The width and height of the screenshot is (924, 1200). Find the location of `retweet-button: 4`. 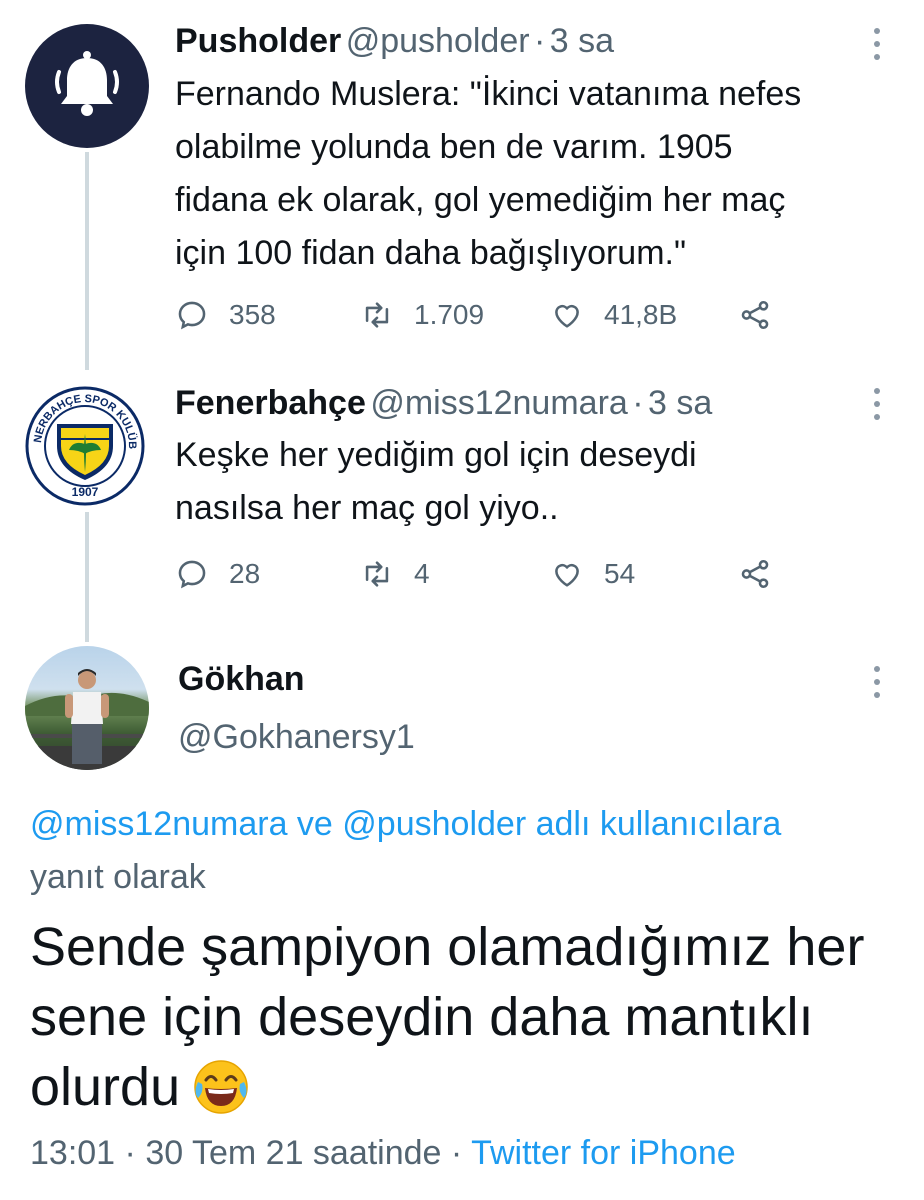

retweet-button: 4 is located at coordinates (395, 574).